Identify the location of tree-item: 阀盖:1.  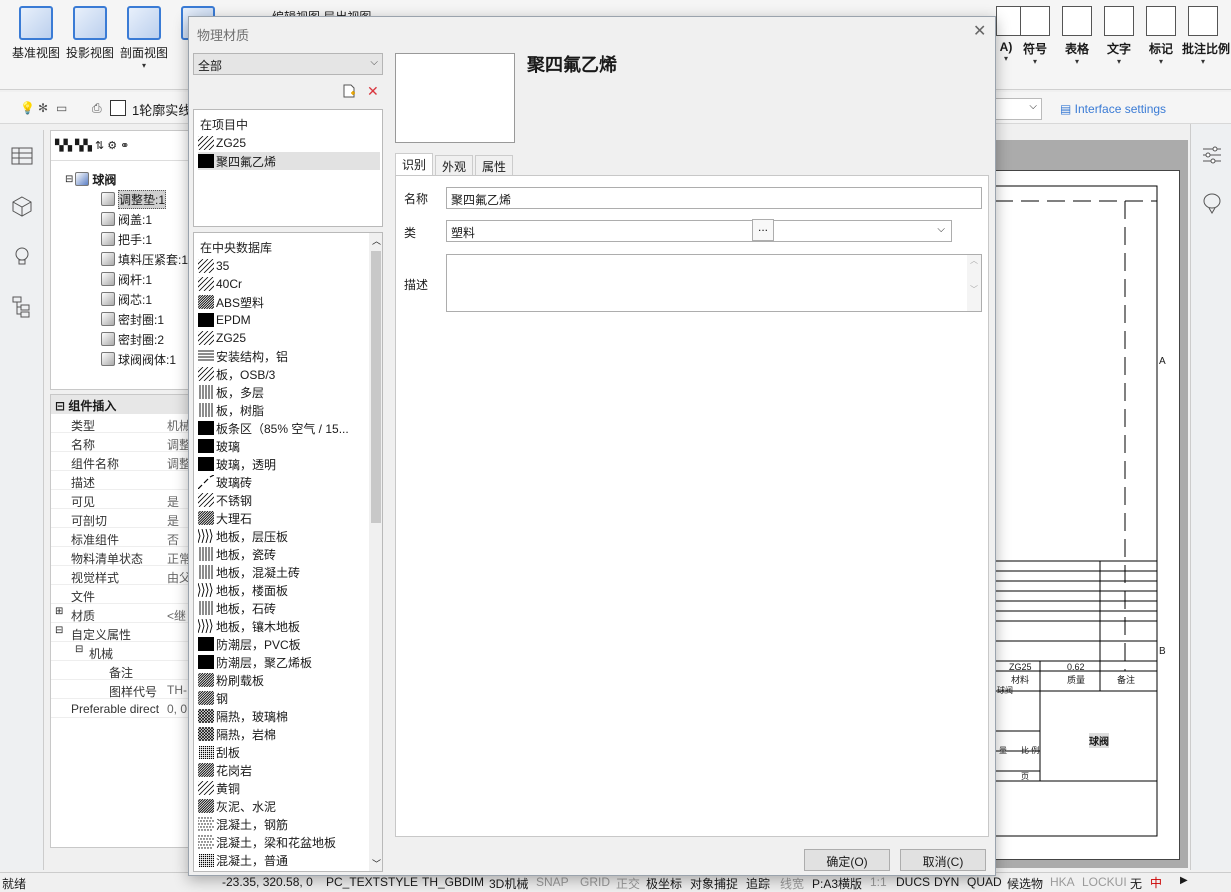
(126, 219).